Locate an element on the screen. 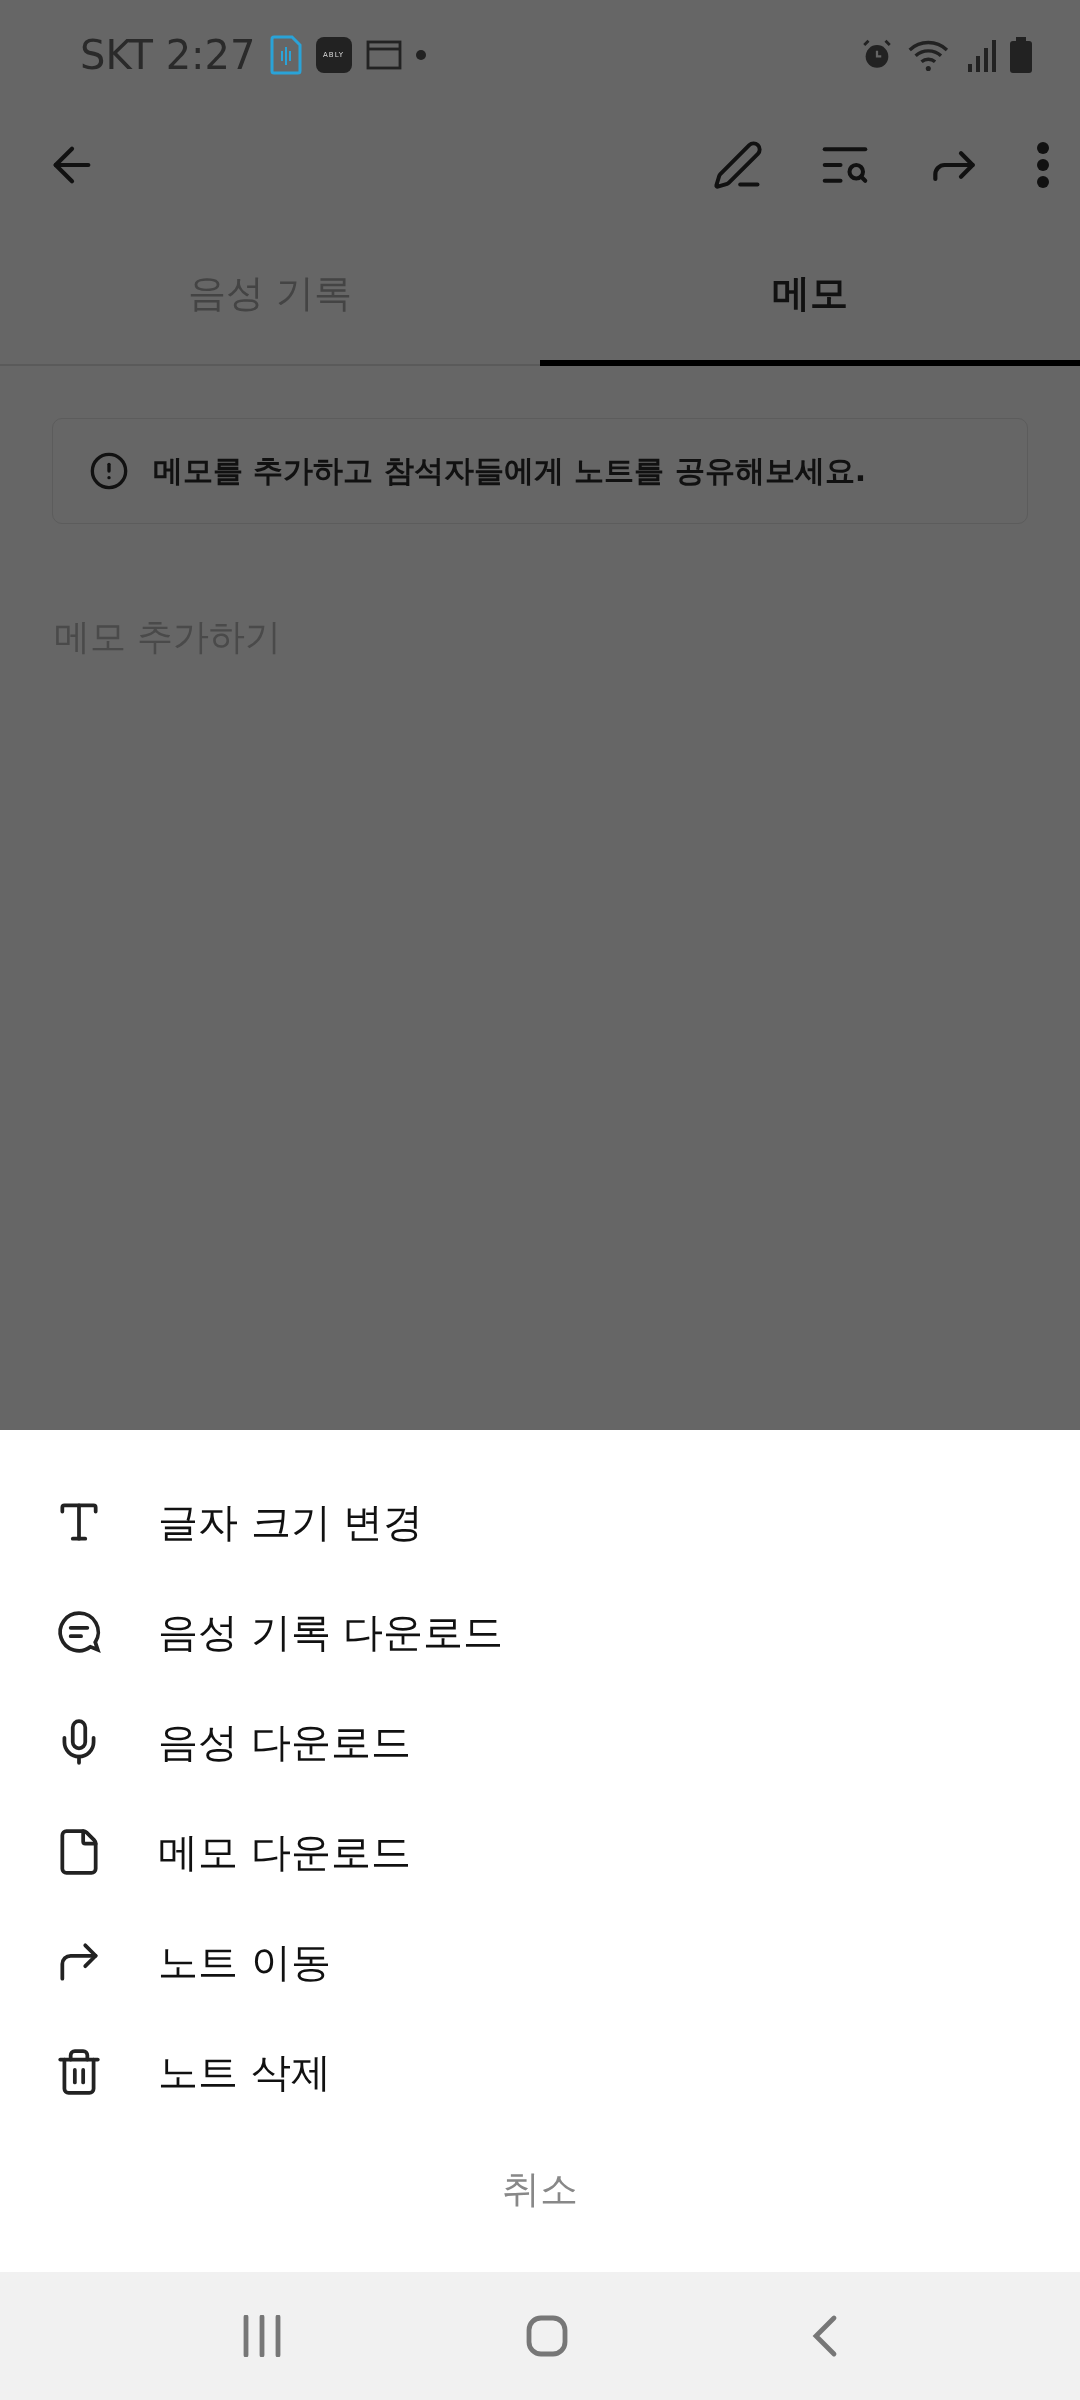 The image size is (1080, 2400). battery-icon is located at coordinates (1021, 55).